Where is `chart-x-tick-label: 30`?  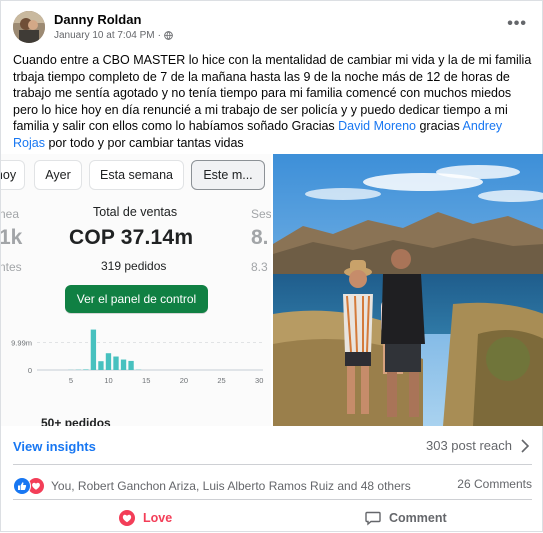
chart-x-tick-label: 30 is located at coordinates (259, 380).